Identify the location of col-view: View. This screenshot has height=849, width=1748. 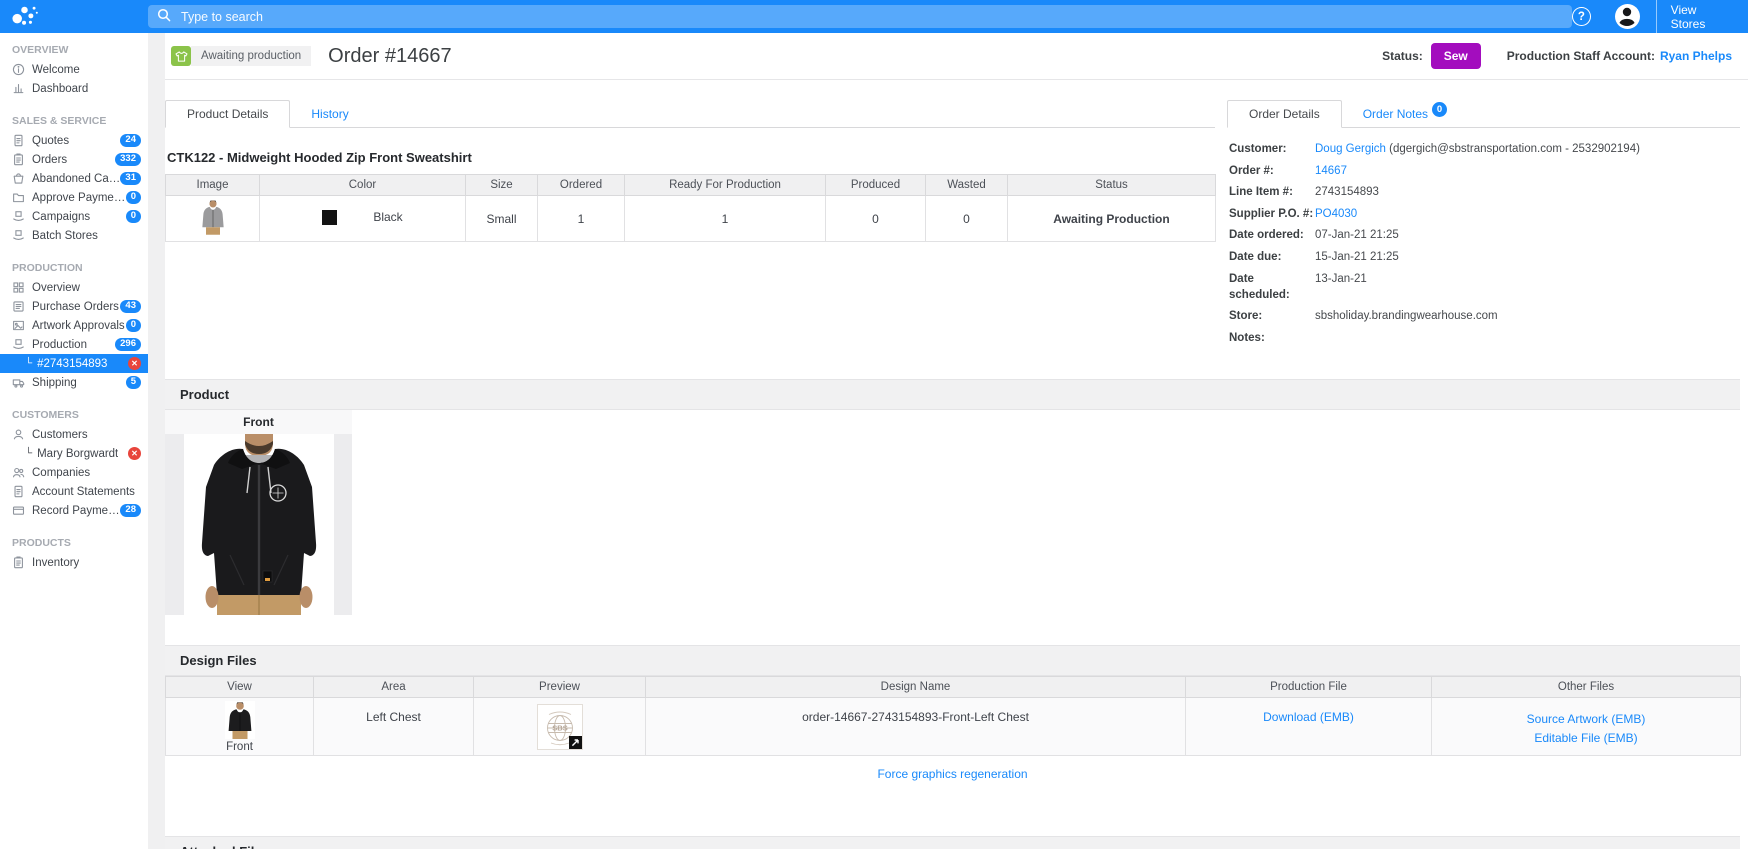
(239, 687).